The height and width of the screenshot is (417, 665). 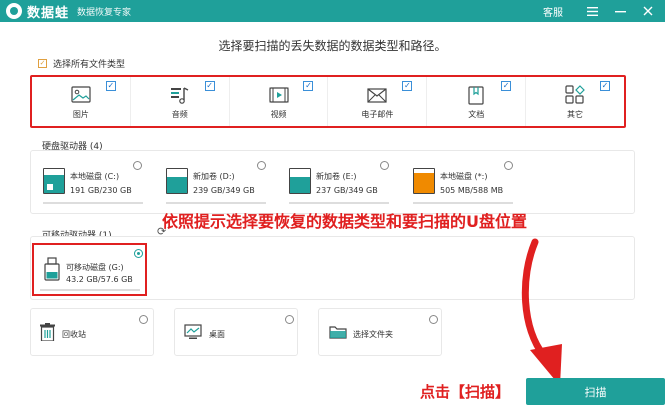 I want to click on hamburger-icon, so click(x=592, y=11).